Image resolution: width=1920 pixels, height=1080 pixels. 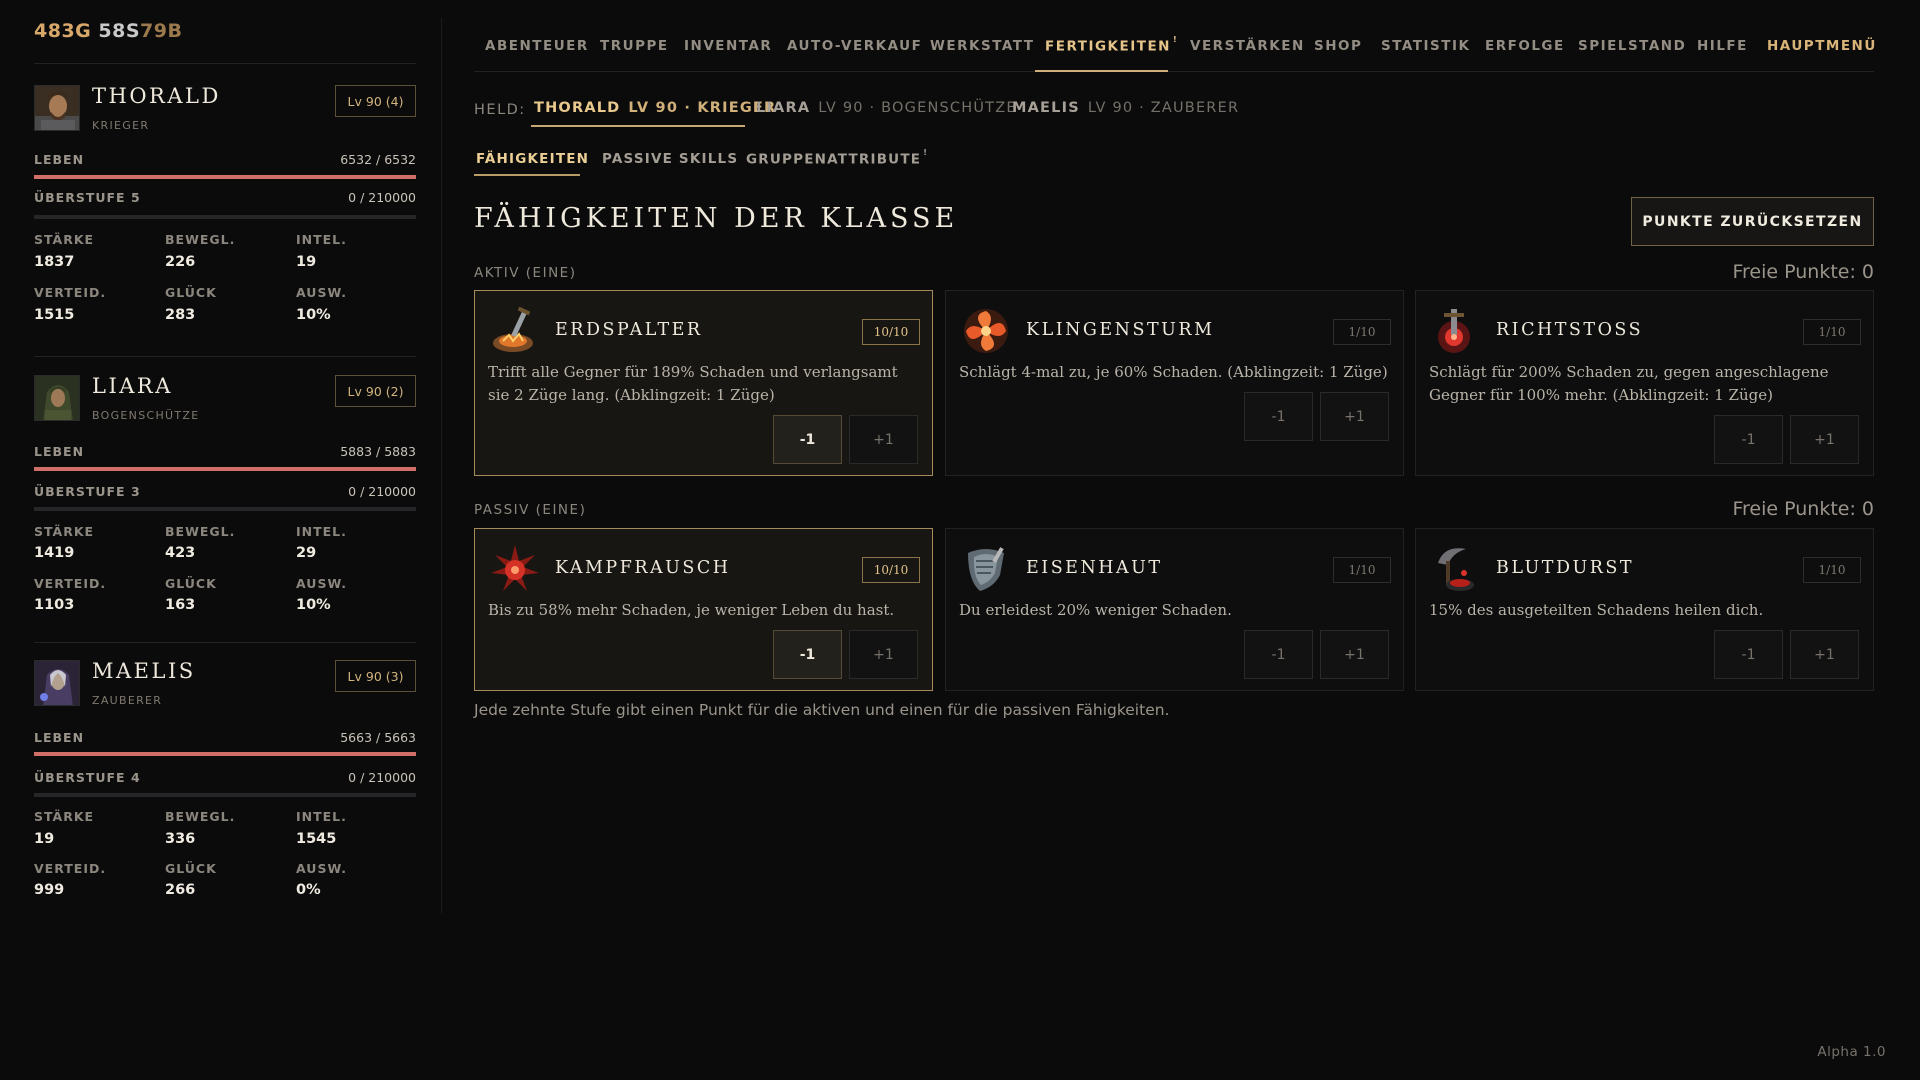 I want to click on subtab-underline, so click(x=527, y=175).